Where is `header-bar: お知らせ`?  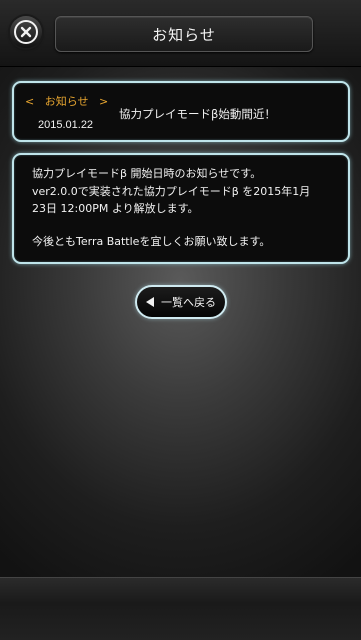 header-bar: お知らせ is located at coordinates (180, 33).